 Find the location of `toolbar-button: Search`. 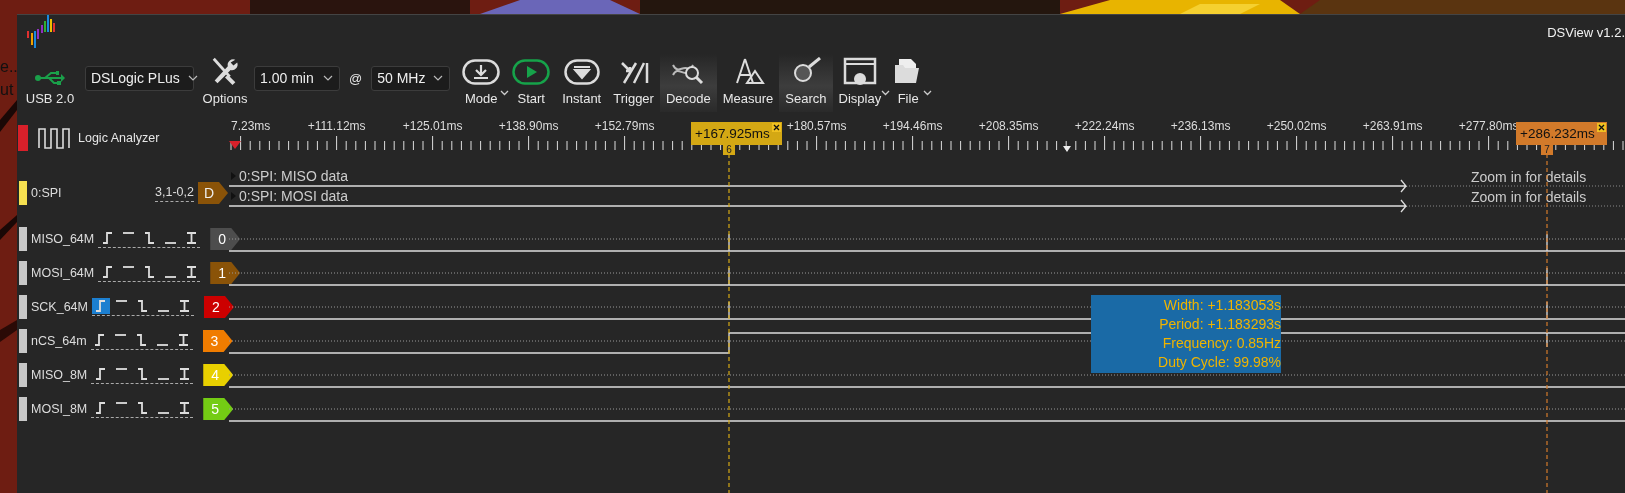

toolbar-button: Search is located at coordinates (806, 83).